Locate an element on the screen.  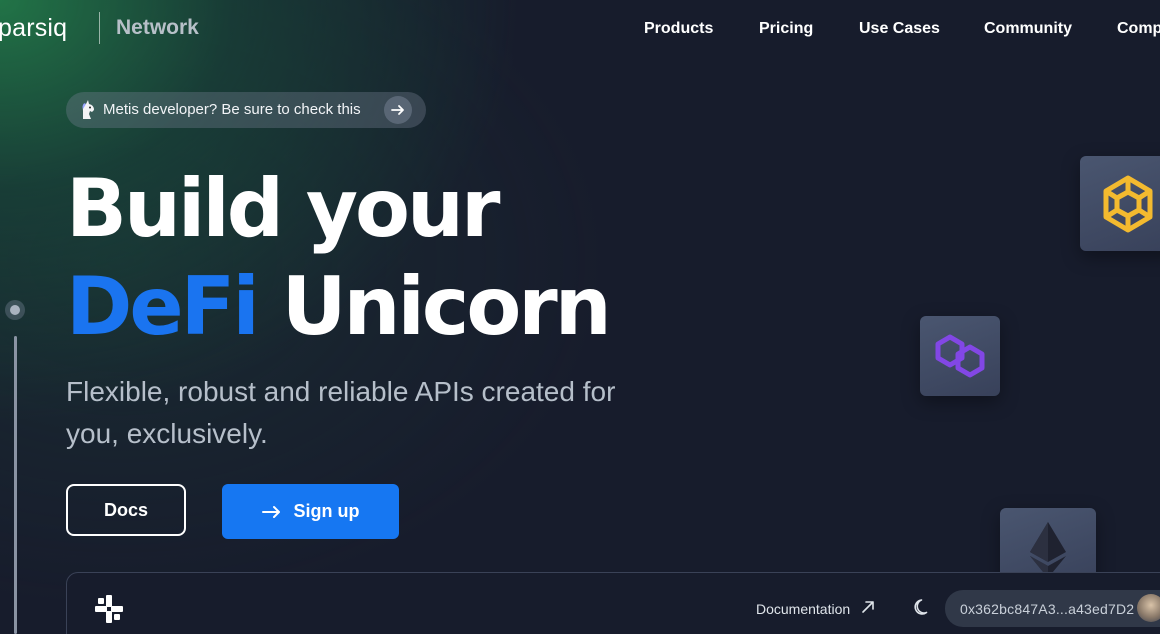
announcement-text: Metis developer? Be sure to check this is located at coordinates (232, 109).